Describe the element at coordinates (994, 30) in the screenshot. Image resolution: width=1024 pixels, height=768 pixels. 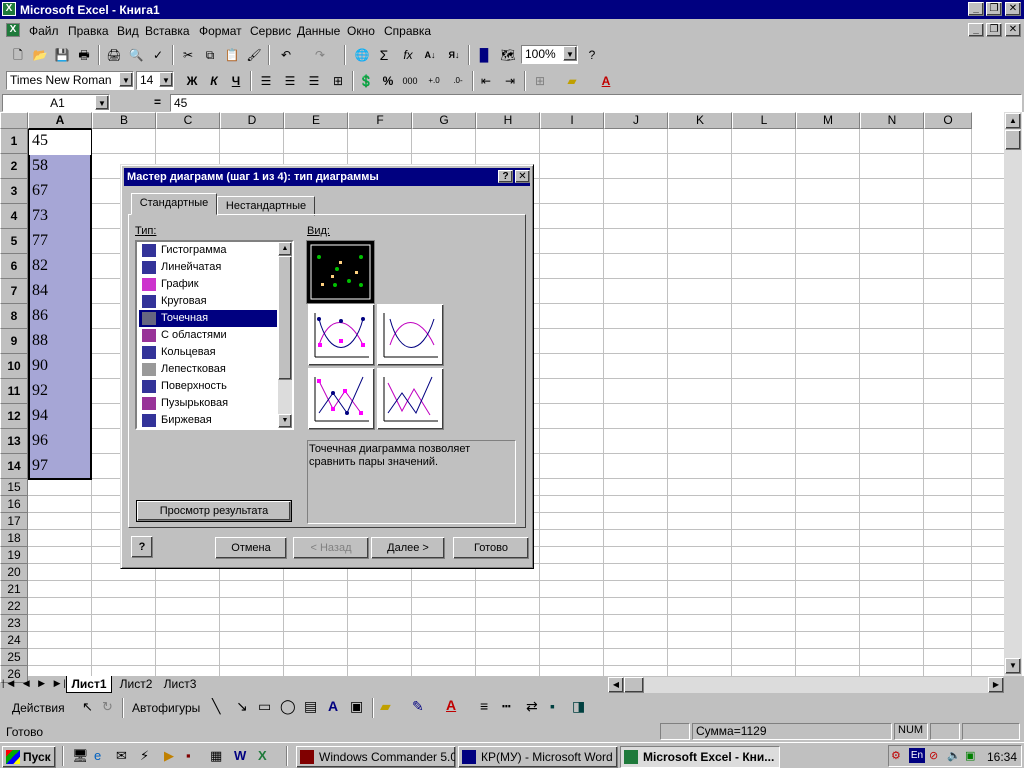
I see `doc-restore-button: ❐` at that location.